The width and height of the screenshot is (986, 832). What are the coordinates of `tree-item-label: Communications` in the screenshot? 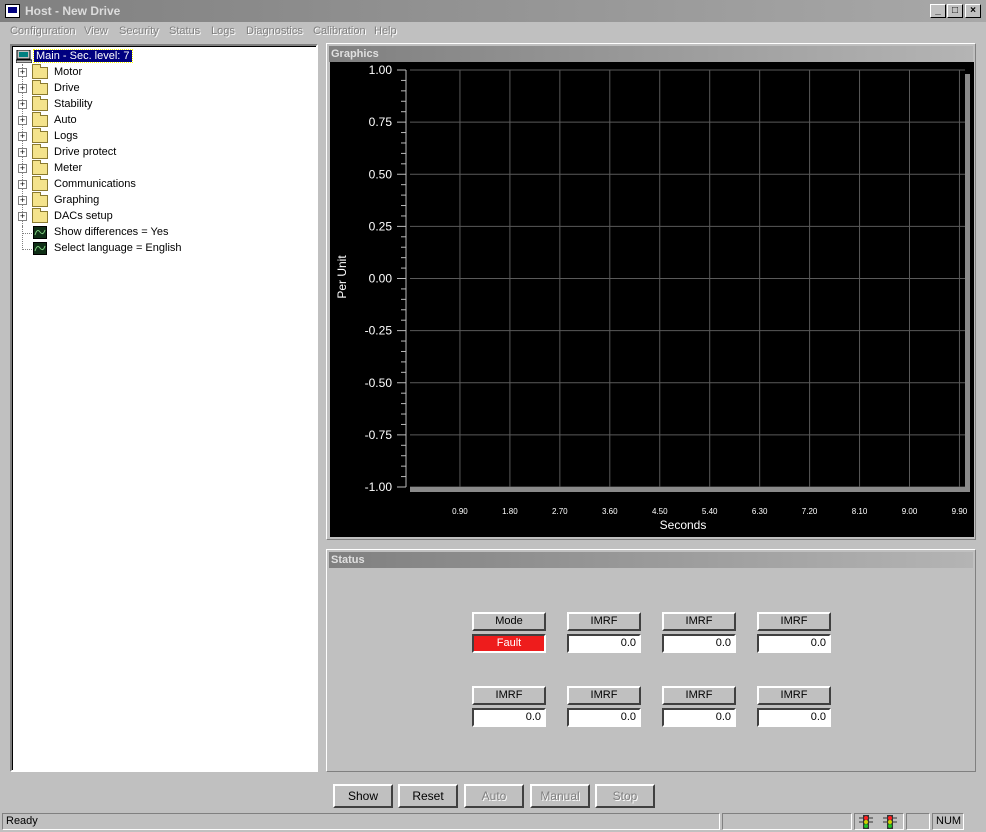 It's located at (95, 184).